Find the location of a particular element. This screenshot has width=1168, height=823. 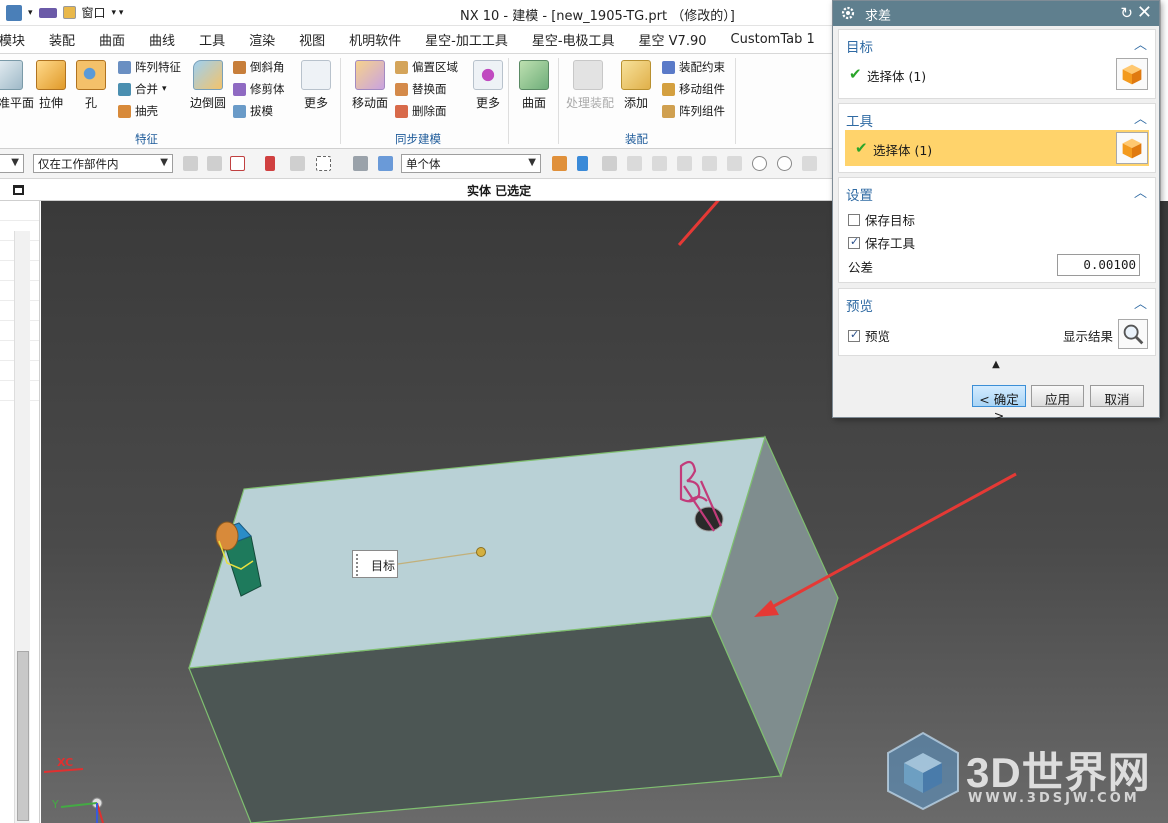

maximize-icon is located at coordinates (18, 190).